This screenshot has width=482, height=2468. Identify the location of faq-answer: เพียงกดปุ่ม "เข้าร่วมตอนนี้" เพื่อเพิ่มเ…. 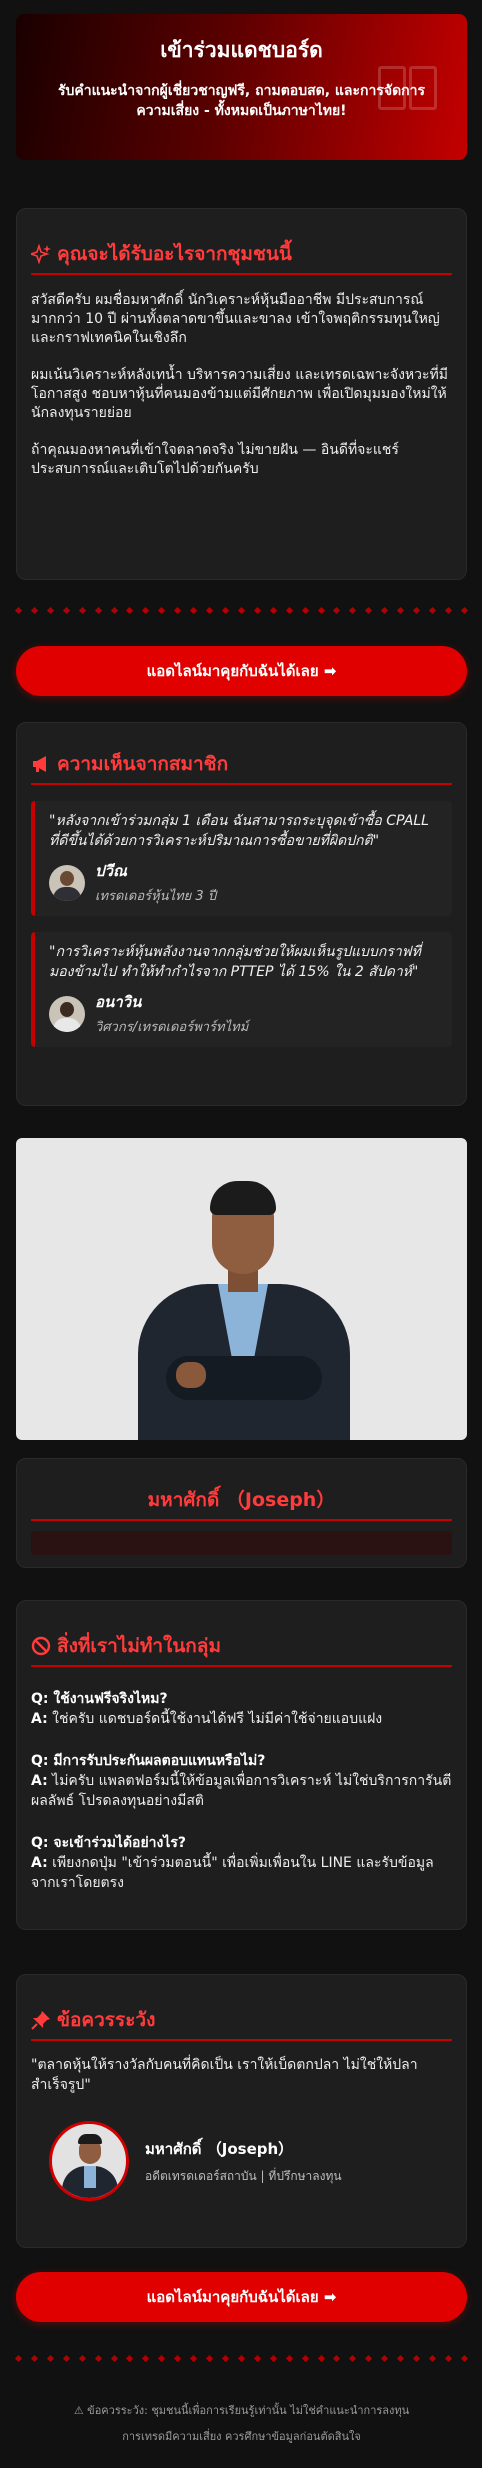
(232, 1873).